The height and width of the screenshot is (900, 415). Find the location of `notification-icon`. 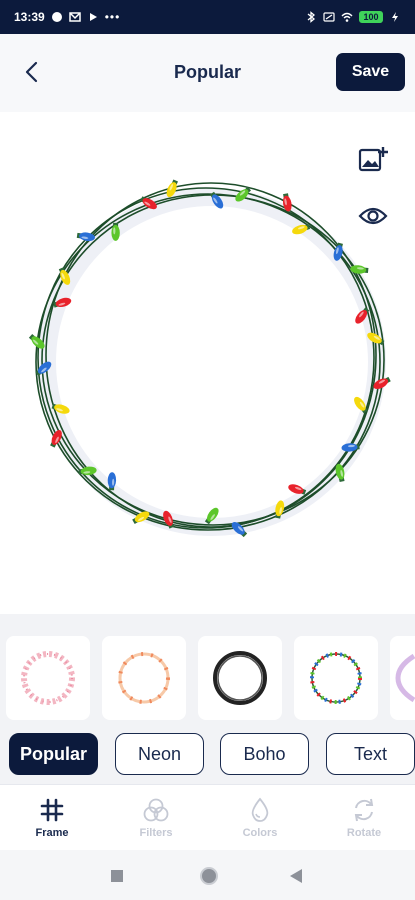

notification-icon is located at coordinates (56, 17).